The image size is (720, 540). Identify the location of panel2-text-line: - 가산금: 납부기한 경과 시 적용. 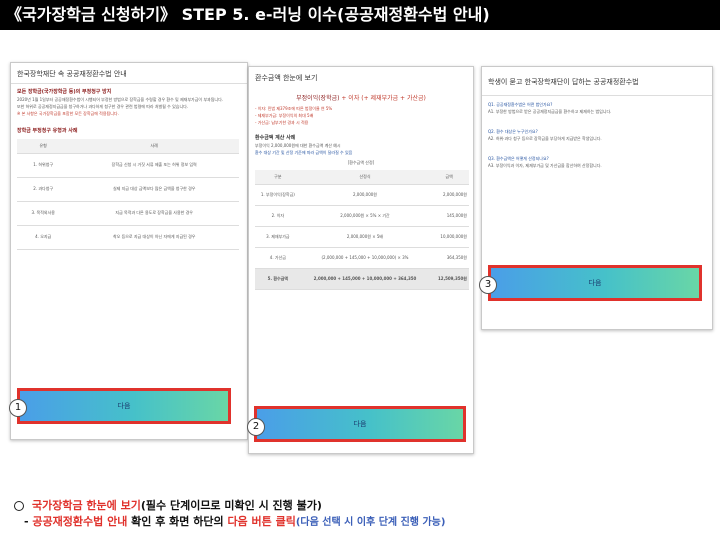
(282, 122).